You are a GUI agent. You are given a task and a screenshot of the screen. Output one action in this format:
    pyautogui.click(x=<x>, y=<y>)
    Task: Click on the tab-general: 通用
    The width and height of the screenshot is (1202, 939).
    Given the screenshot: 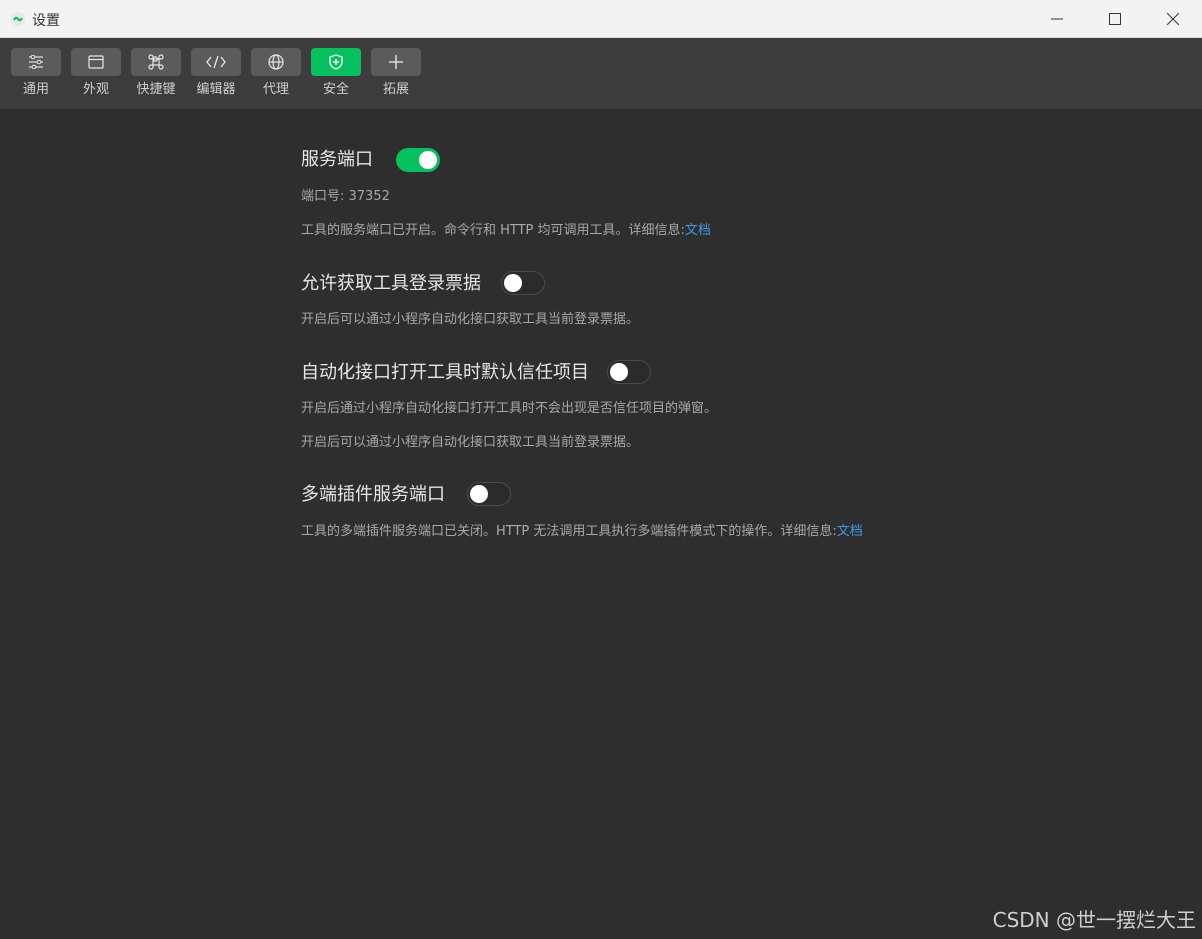 What is the action you would take?
    pyautogui.click(x=36, y=76)
    